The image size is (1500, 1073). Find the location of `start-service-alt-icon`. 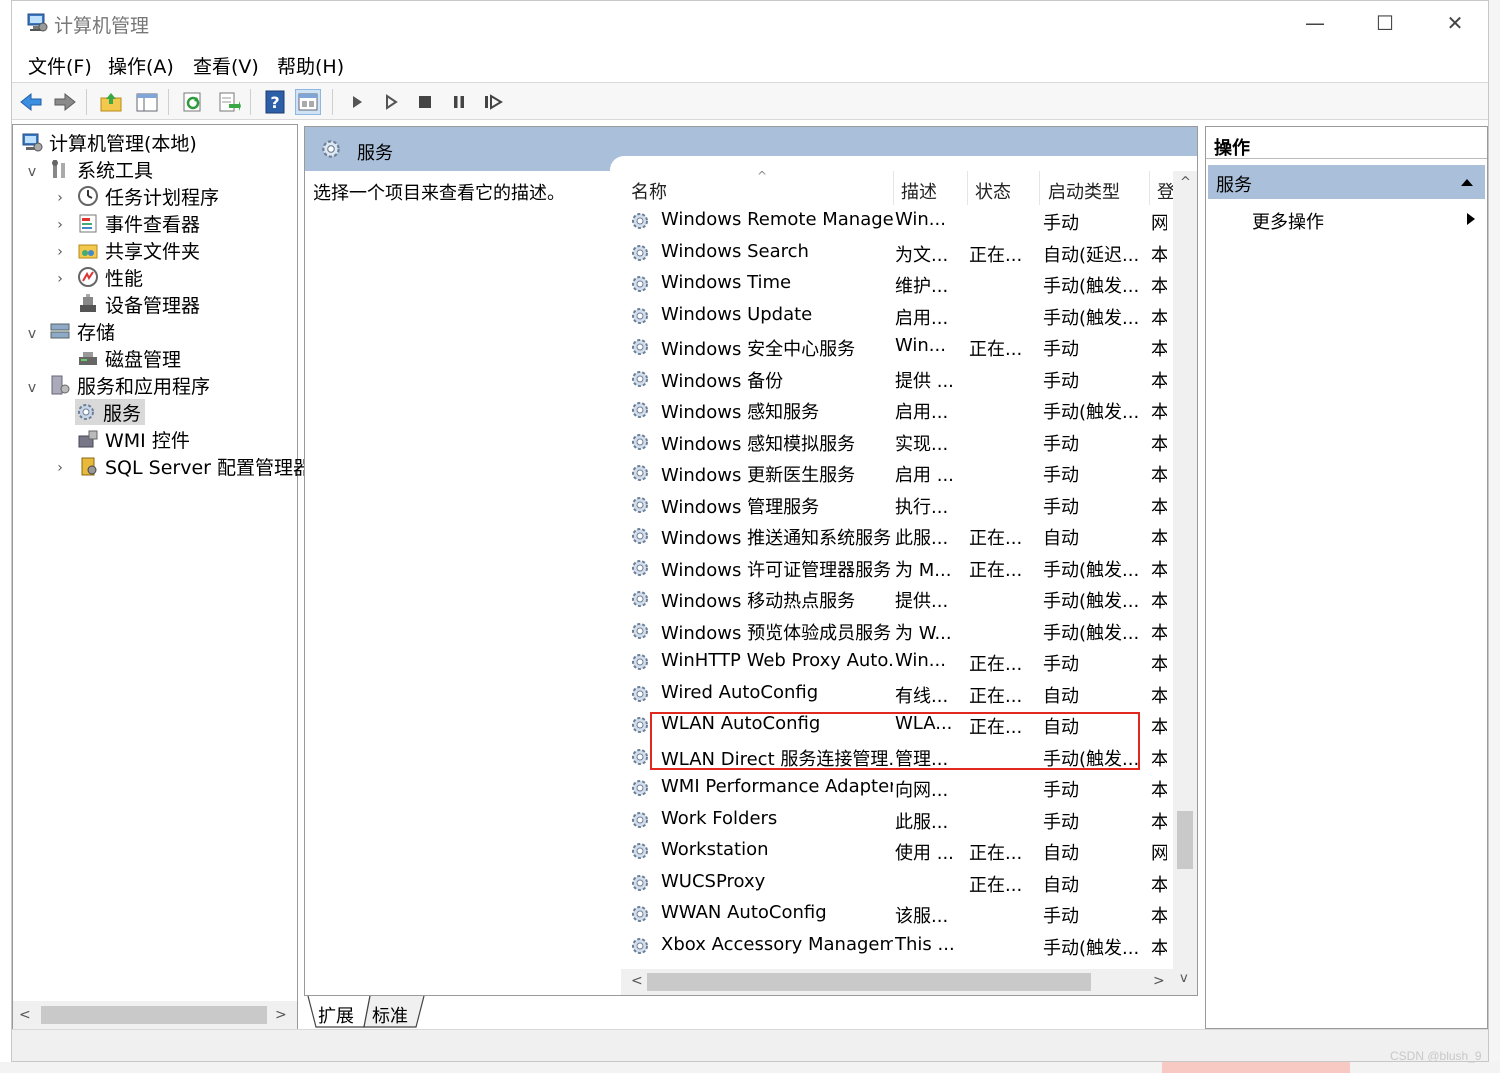

start-service-alt-icon is located at coordinates (391, 102).